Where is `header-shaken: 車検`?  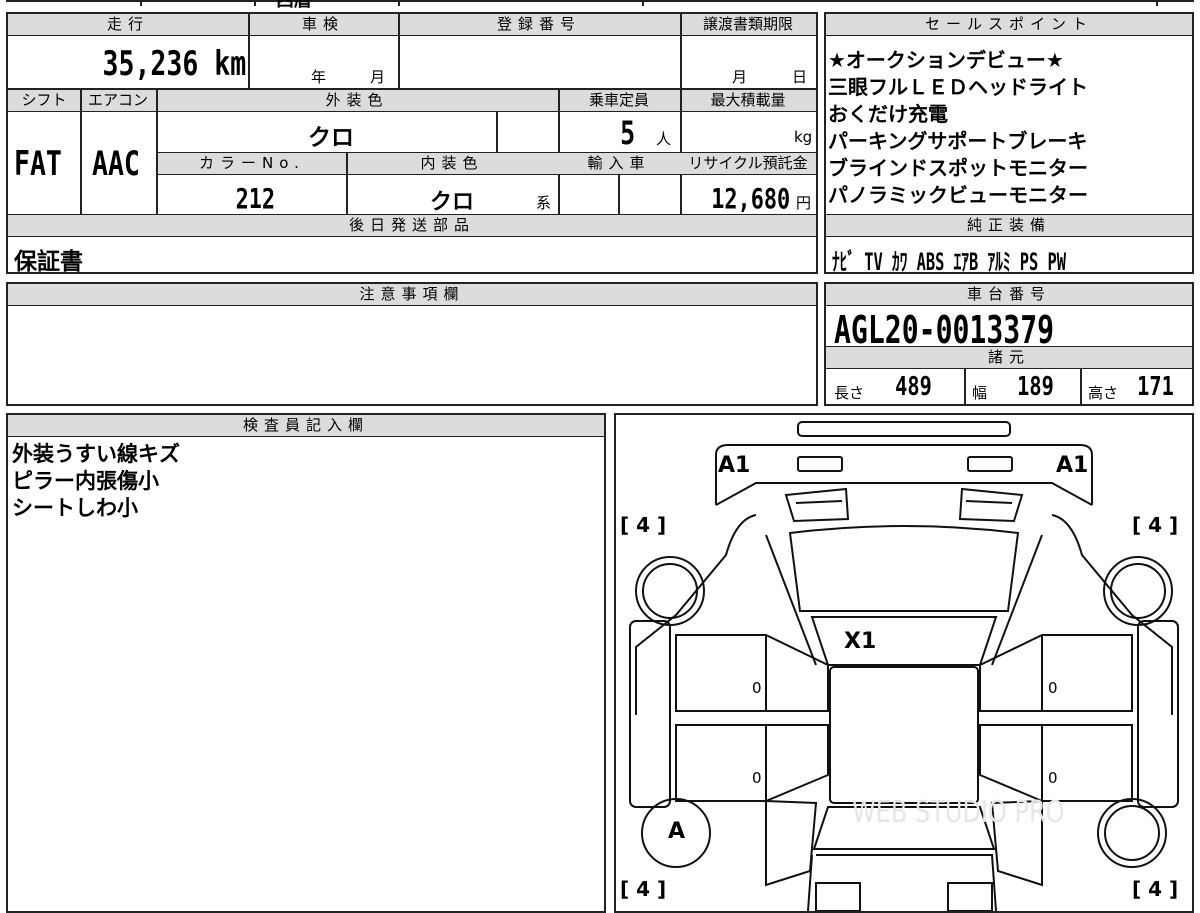 header-shaken: 車検 is located at coordinates (323, 25).